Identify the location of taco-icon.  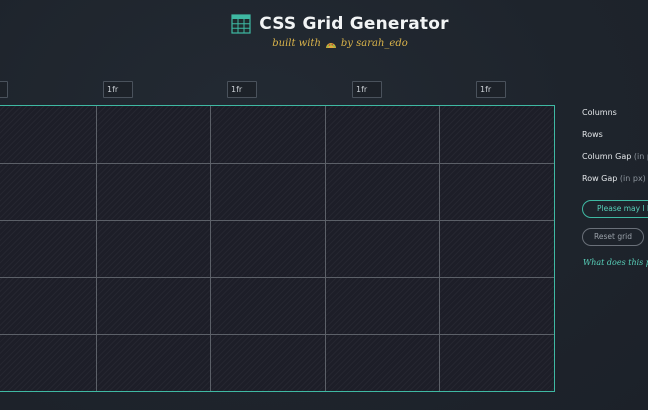
(331, 44).